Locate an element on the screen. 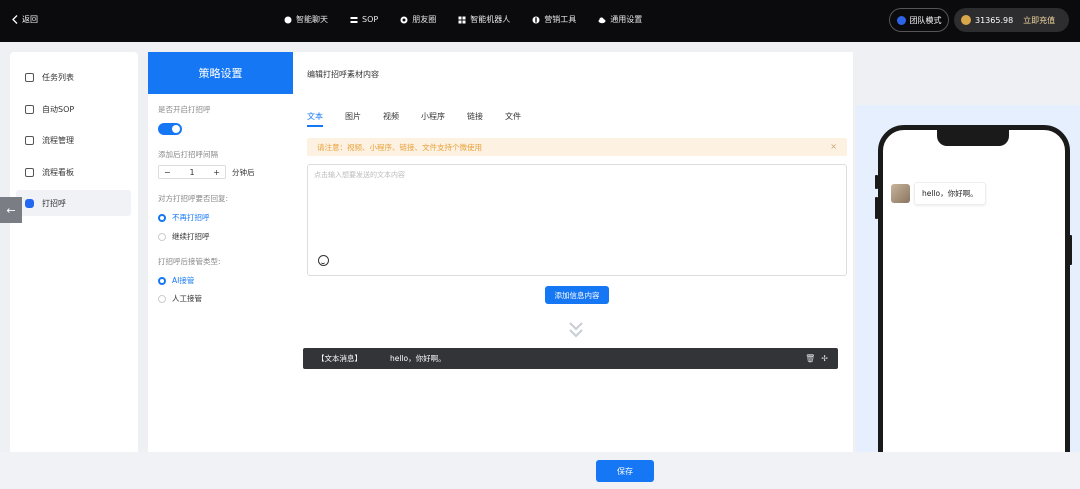  move-icon: ✢ is located at coordinates (824, 358).